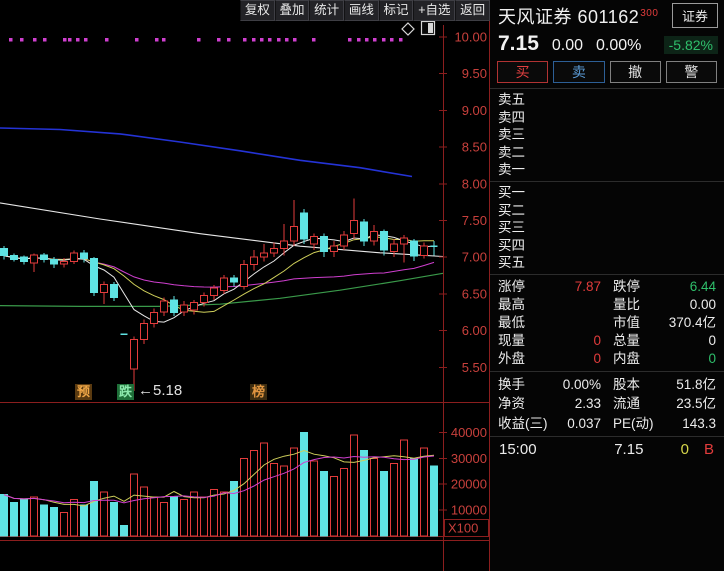 Image resolution: width=724 pixels, height=571 pixels. Describe the element at coordinates (712, 340) in the screenshot. I see `stat-value: 0` at that location.